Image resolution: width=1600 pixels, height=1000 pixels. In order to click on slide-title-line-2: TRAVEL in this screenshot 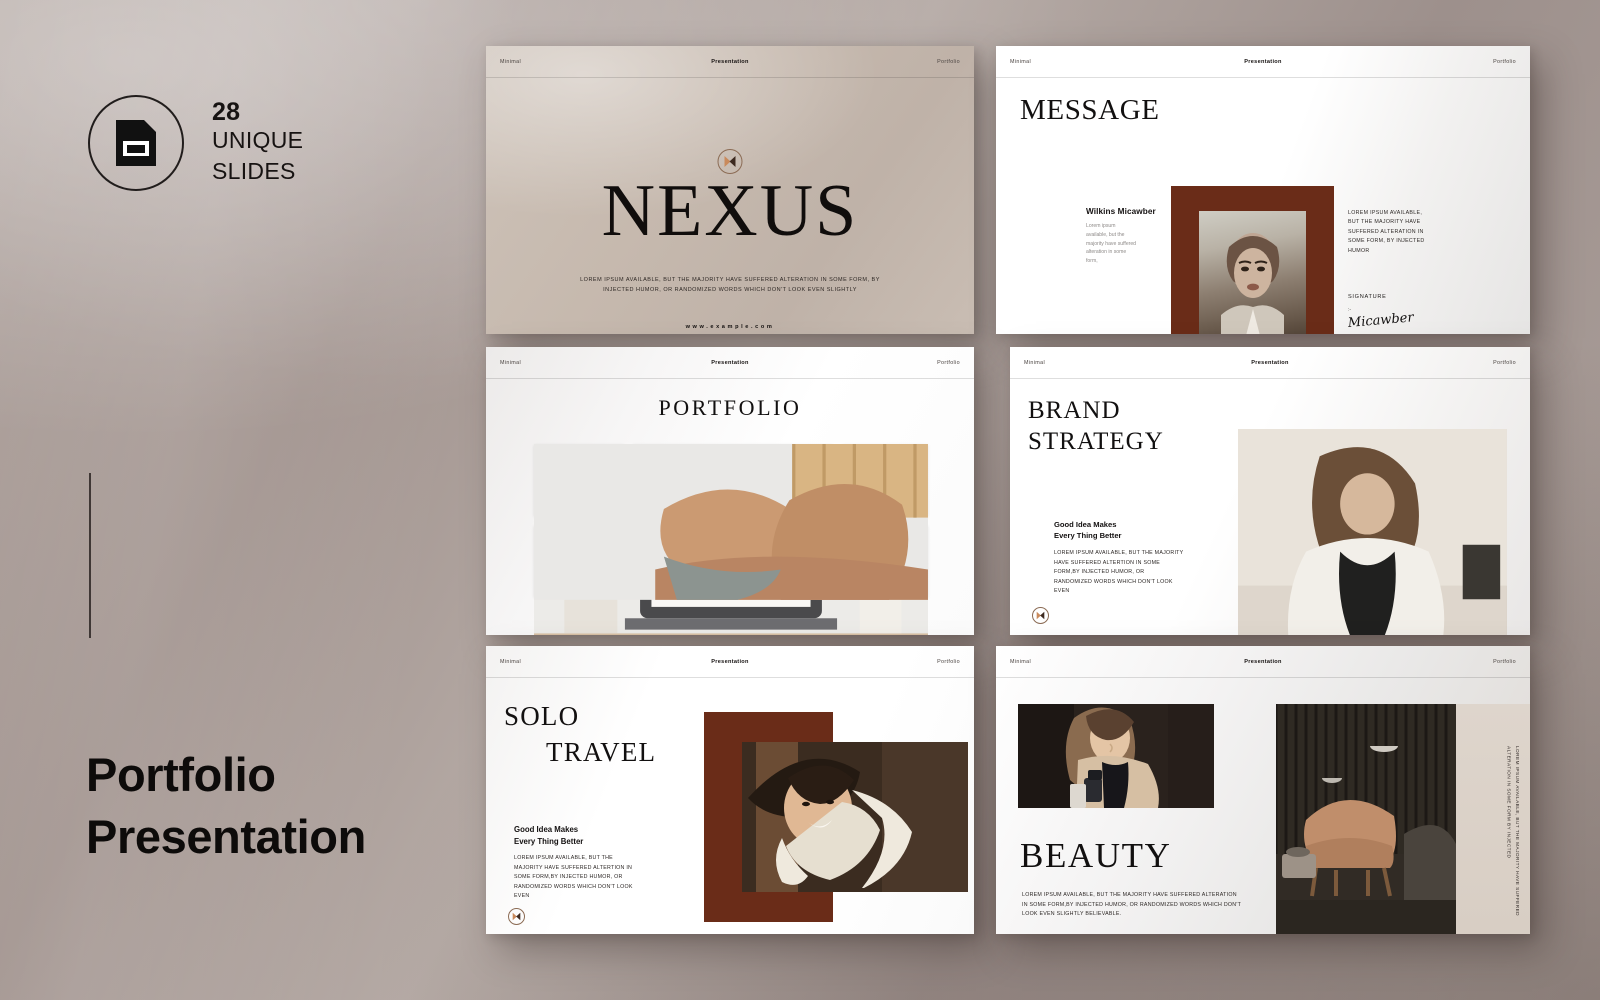, I will do `click(601, 752)`.